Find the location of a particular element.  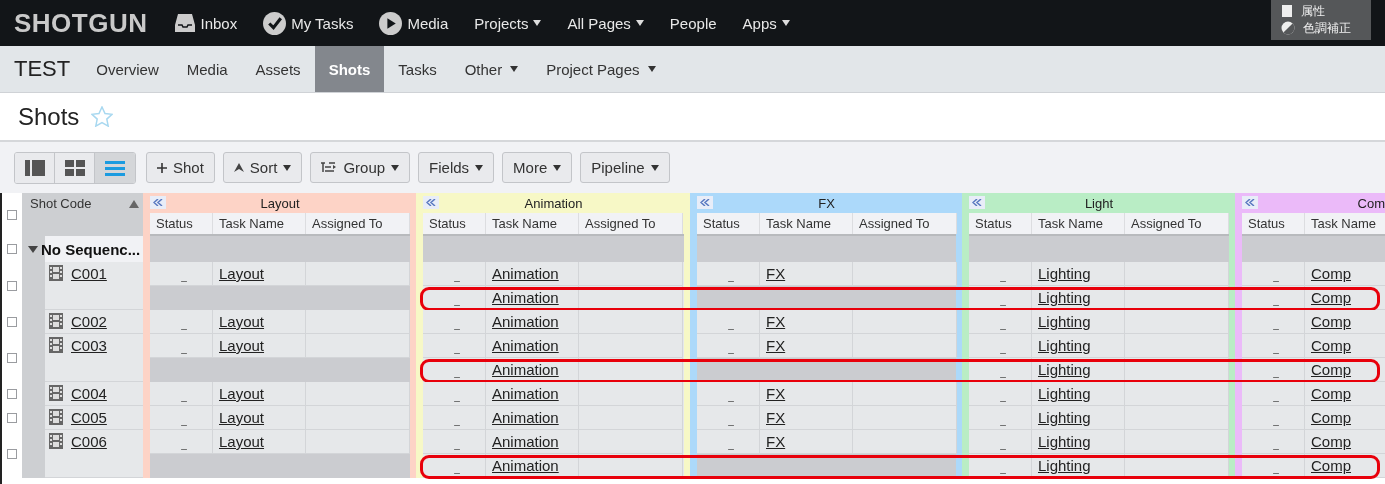

menu-item: 属性 is located at coordinates (1322, 11).